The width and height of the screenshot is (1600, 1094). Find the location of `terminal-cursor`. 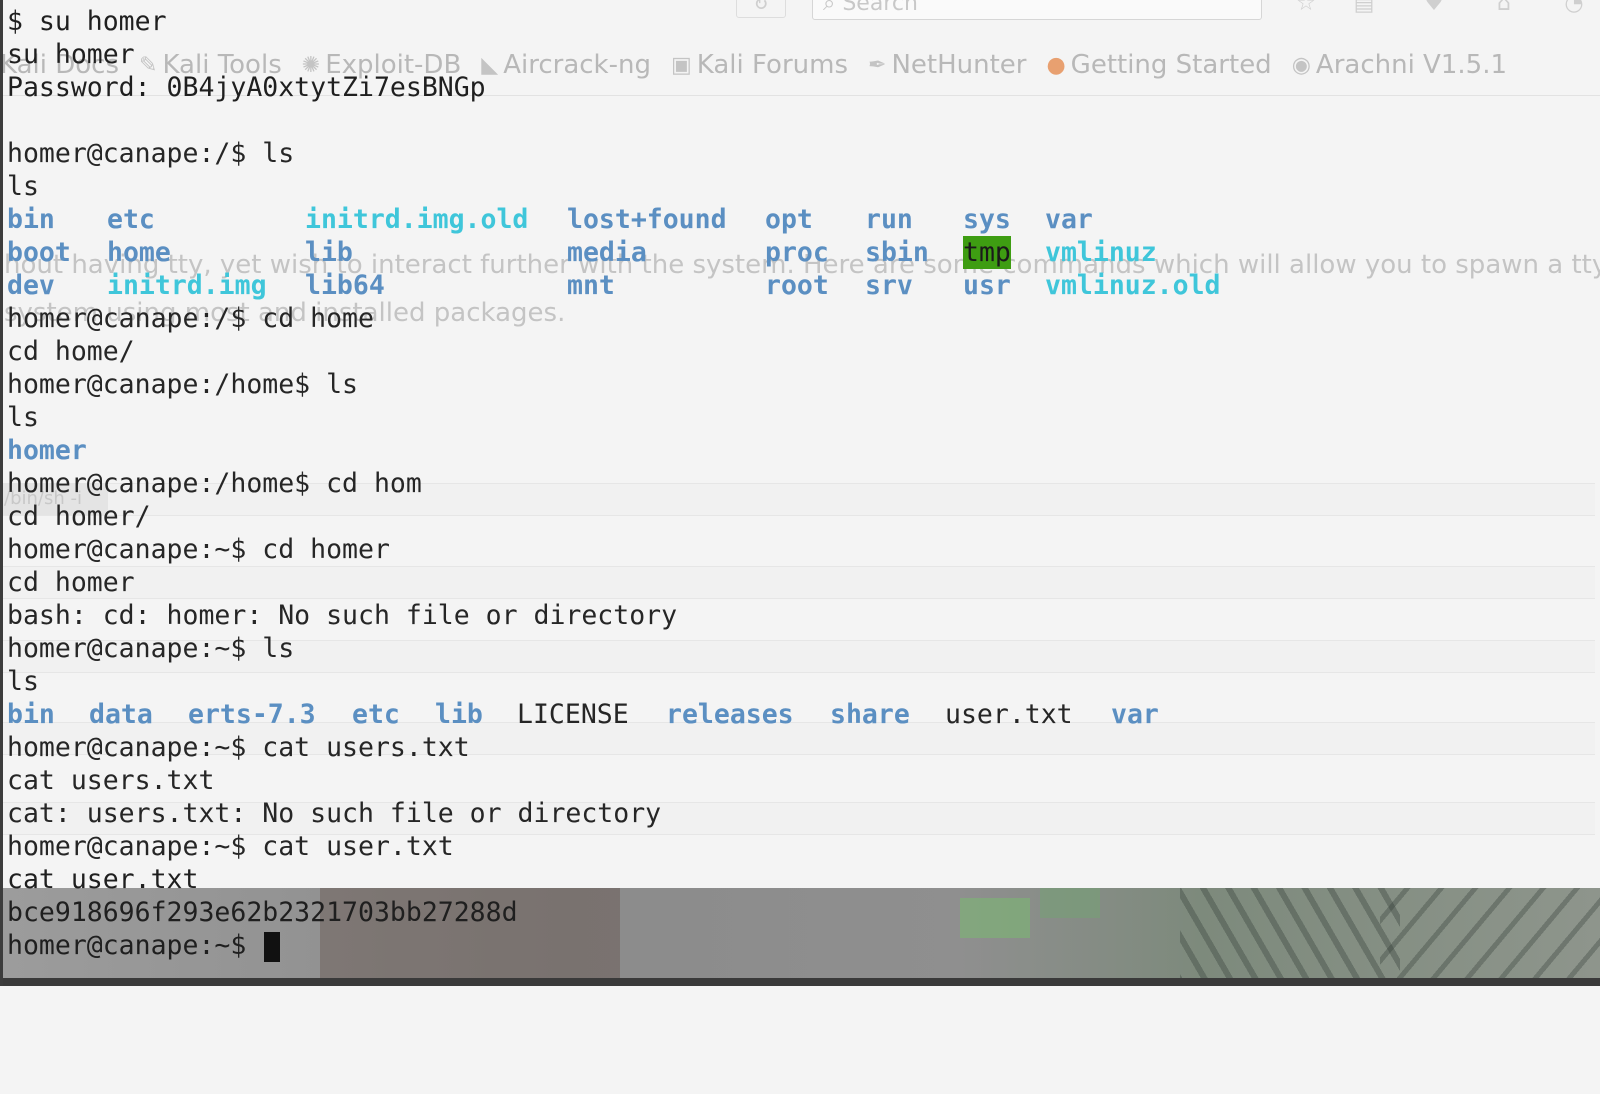

terminal-cursor is located at coordinates (272, 946).